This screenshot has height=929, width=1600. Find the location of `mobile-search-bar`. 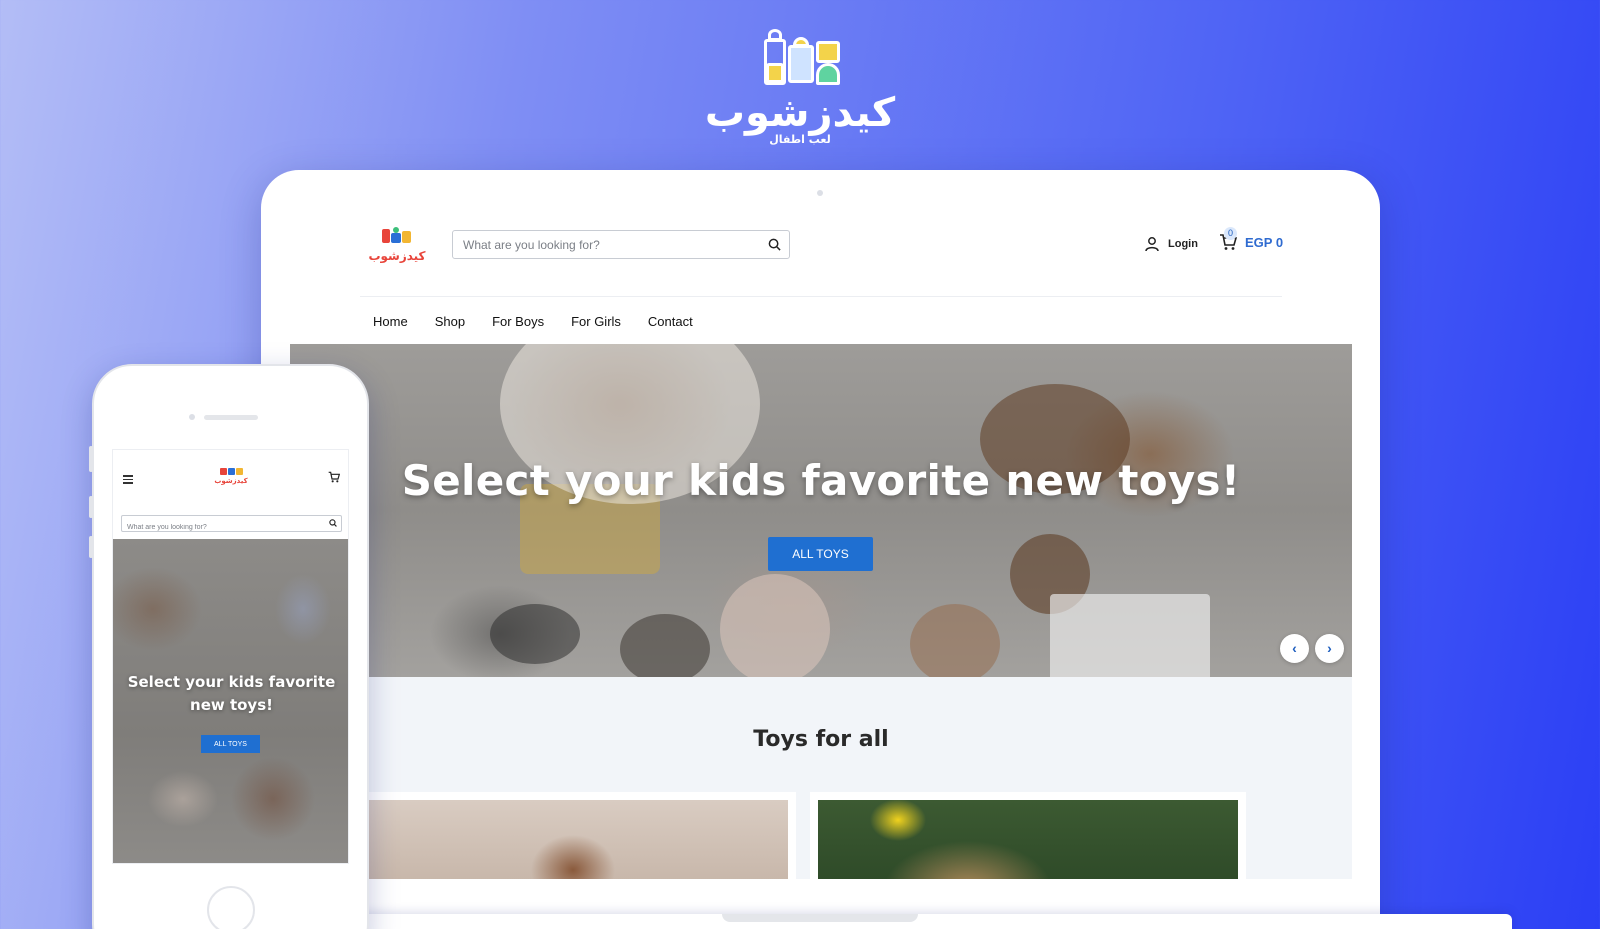

mobile-search-bar is located at coordinates (231, 525).